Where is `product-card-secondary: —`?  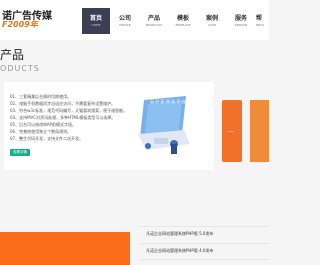
product-card-secondary: — is located at coordinates (232, 131).